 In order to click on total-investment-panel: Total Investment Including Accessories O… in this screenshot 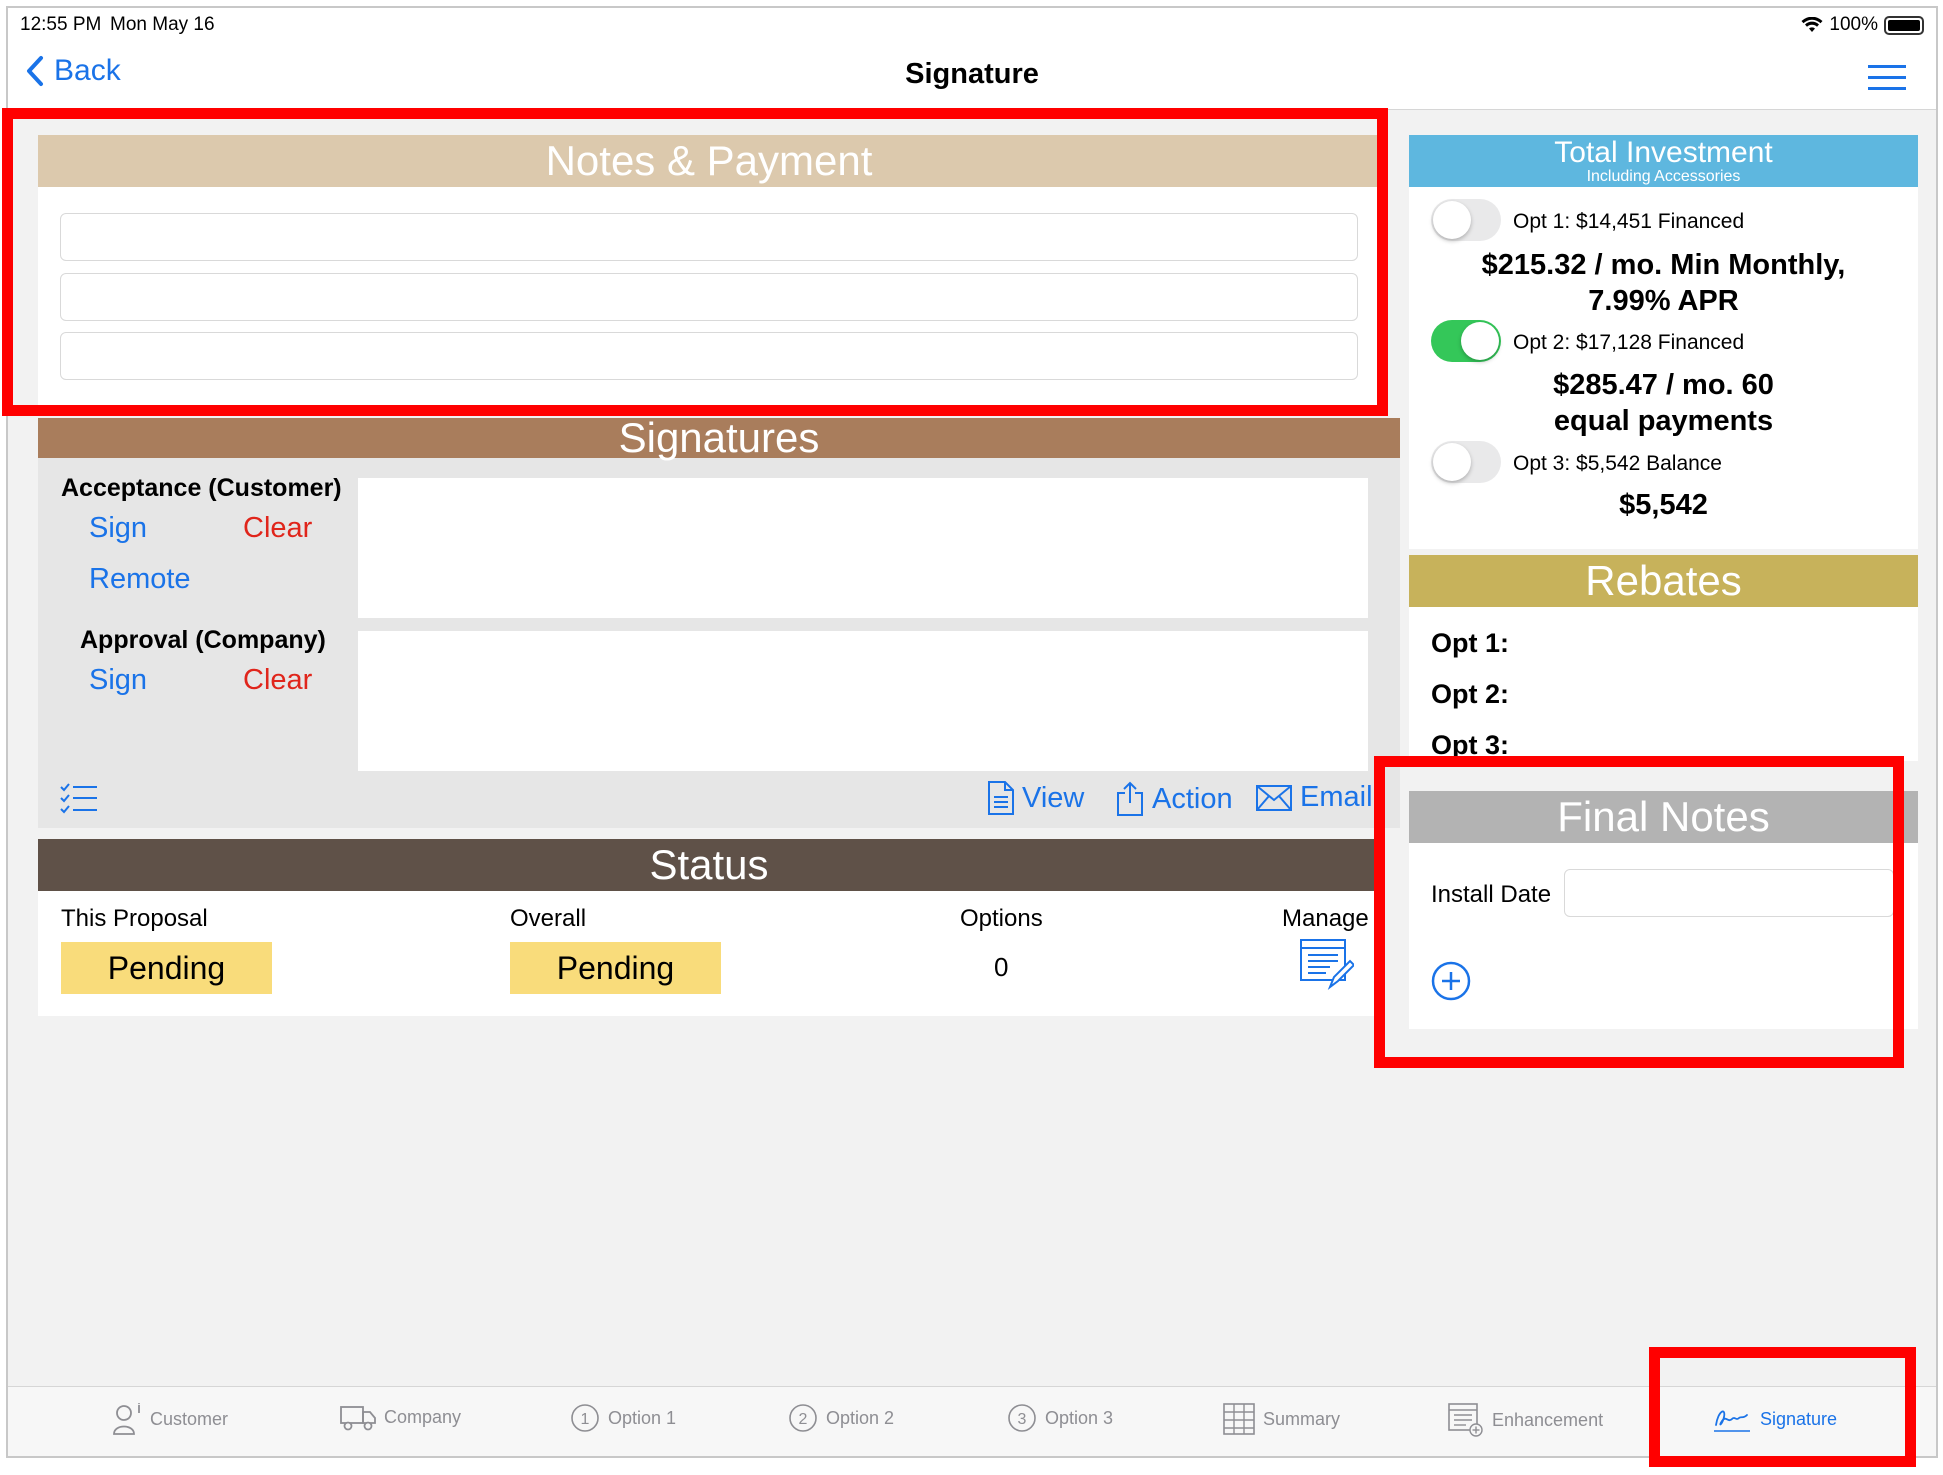, I will do `click(1663, 342)`.